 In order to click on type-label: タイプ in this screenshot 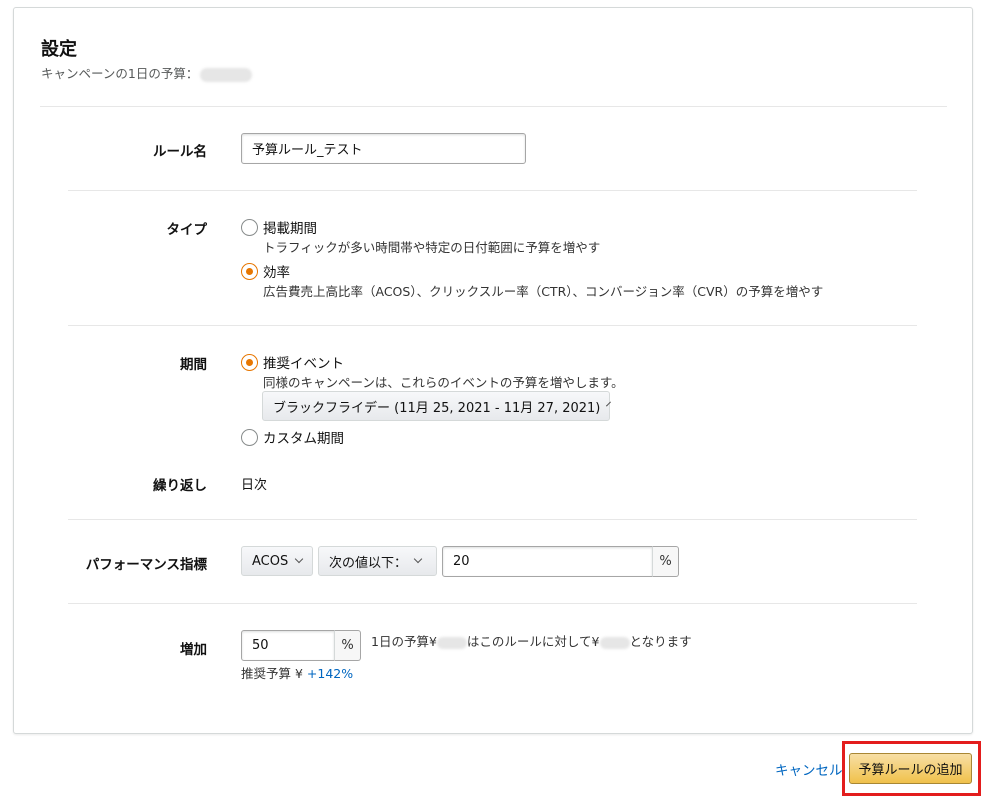, I will do `click(187, 230)`.